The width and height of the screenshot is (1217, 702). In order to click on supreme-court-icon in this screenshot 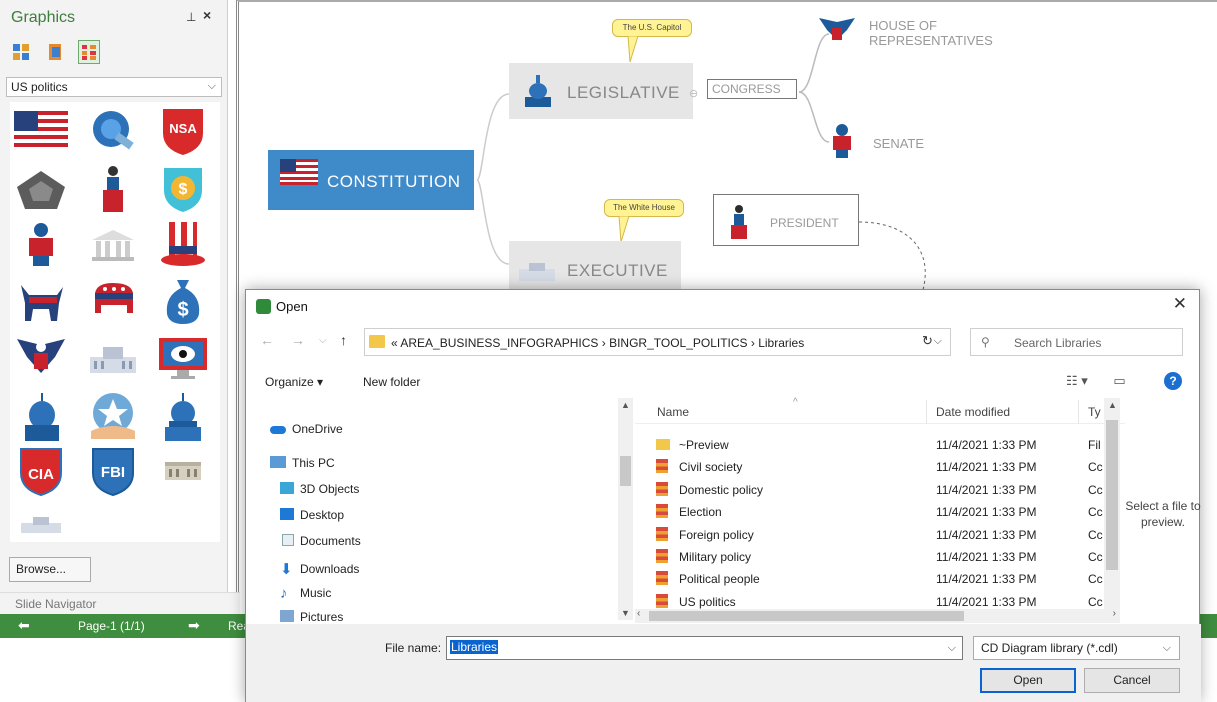, I will do `click(113, 245)`.